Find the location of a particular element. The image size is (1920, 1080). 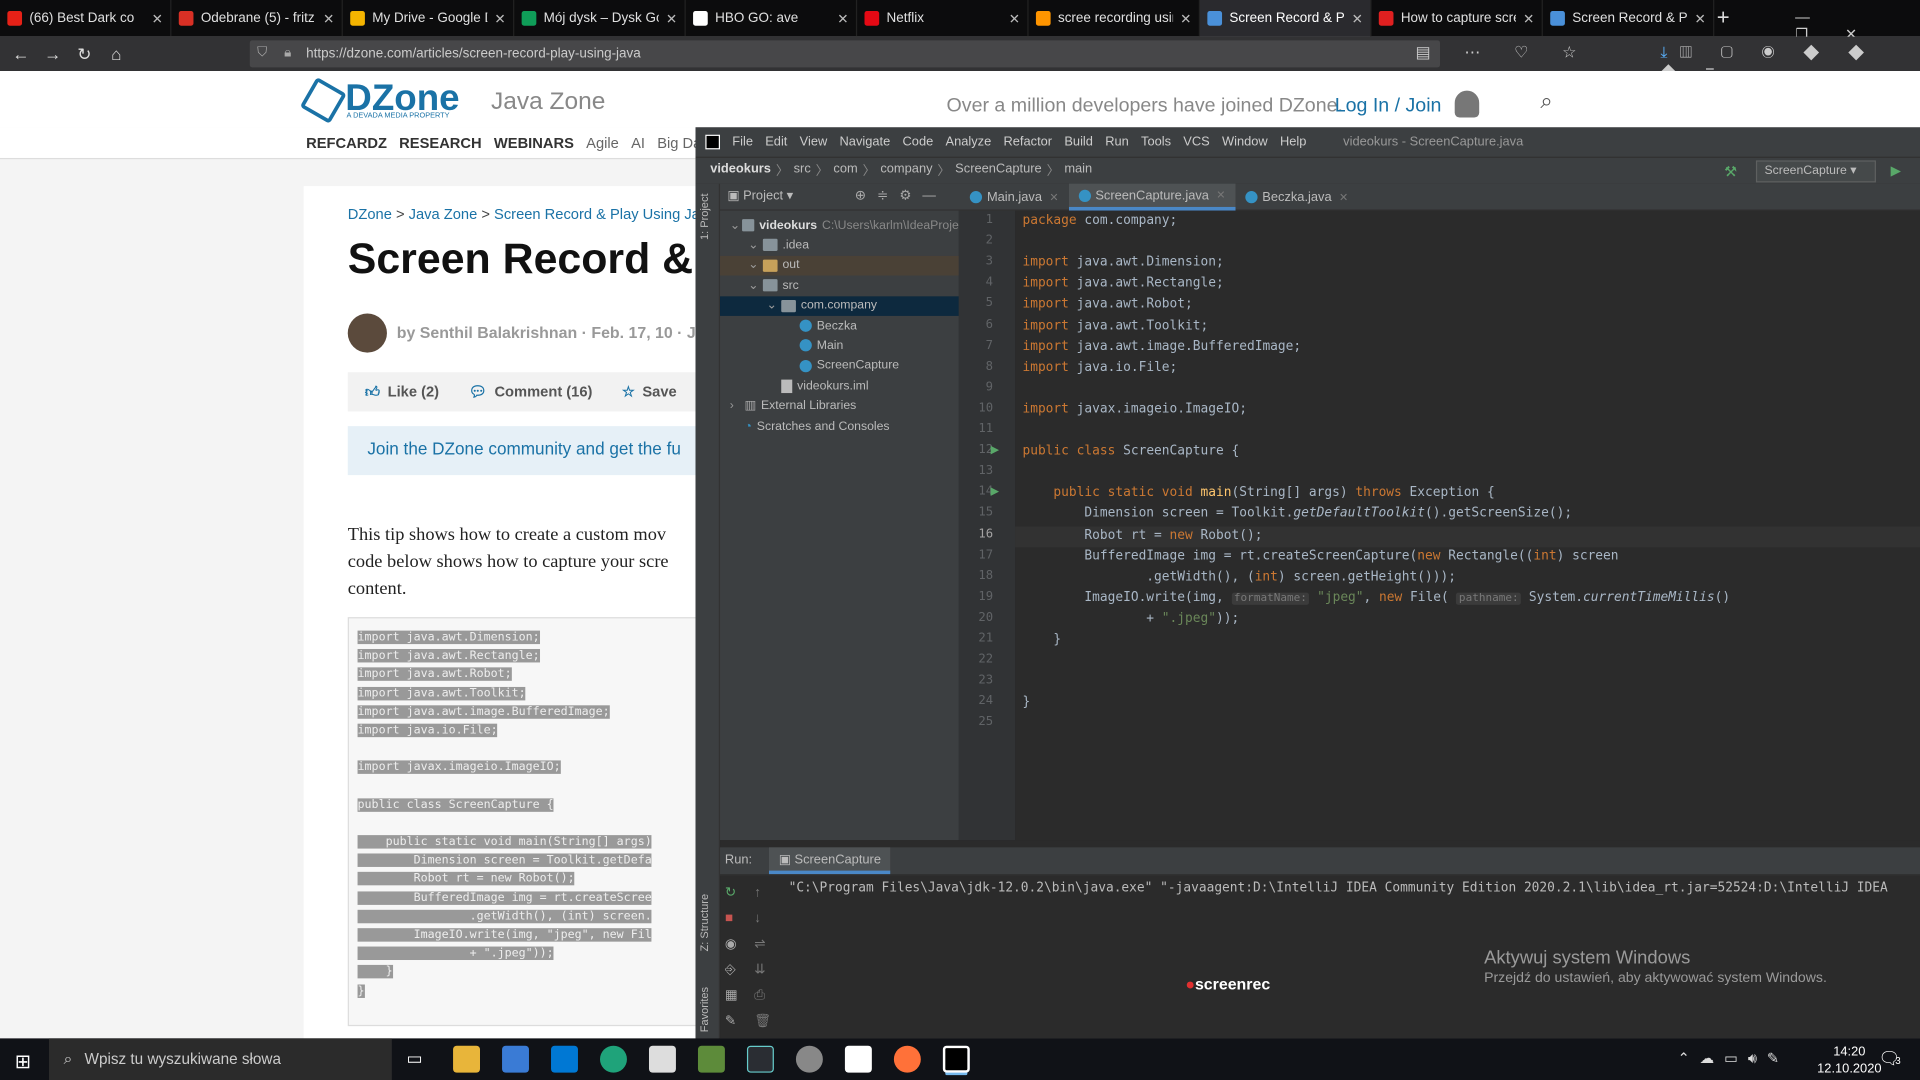

user-icon is located at coordinates (1467, 104).